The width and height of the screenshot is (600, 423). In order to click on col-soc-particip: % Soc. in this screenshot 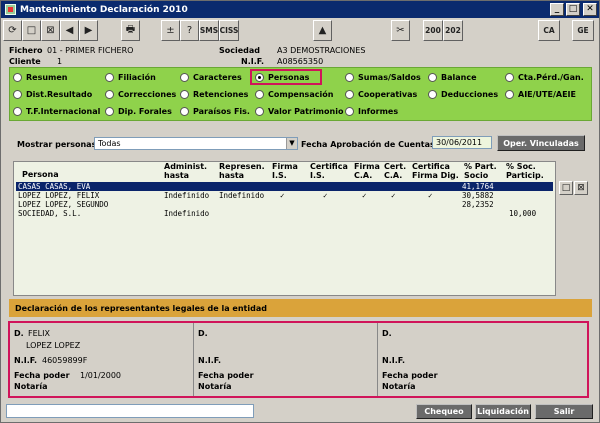, I will do `click(521, 166)`.